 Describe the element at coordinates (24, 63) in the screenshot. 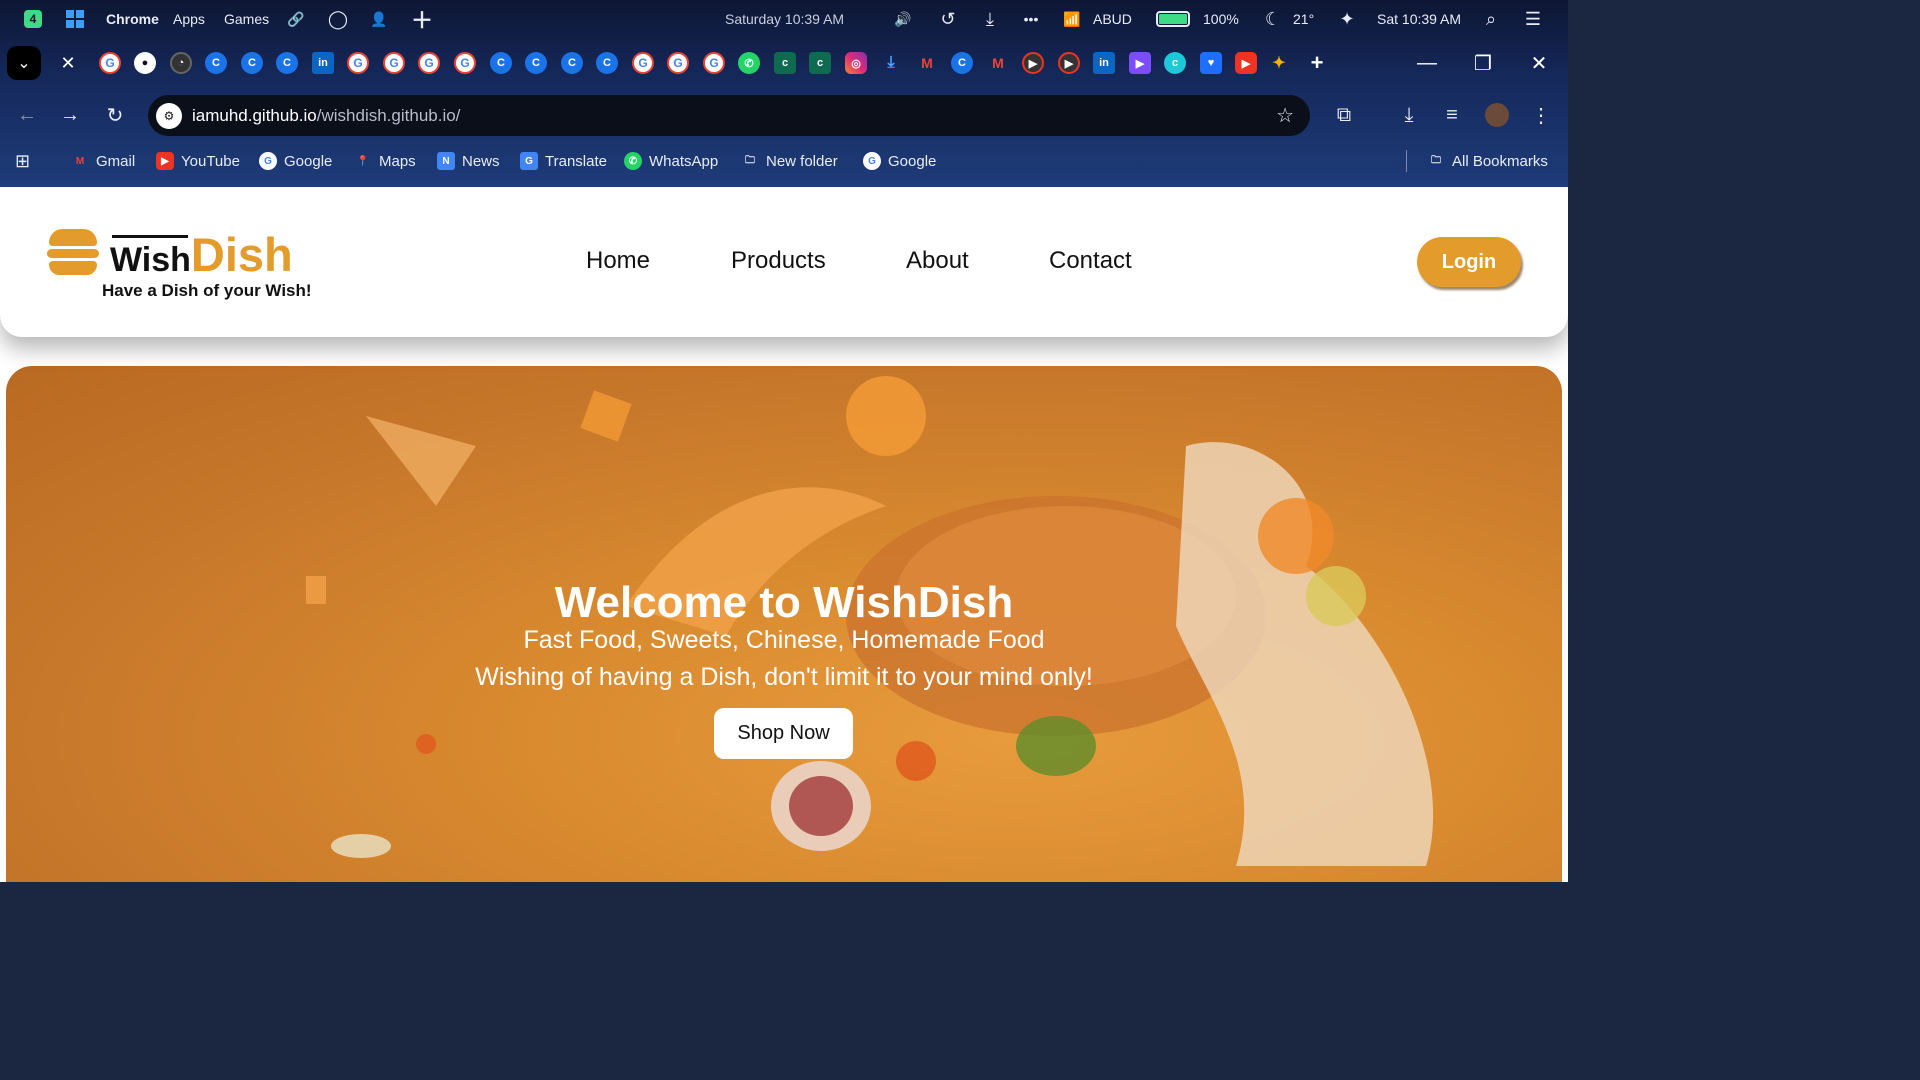

I see `tab-search-button: ⌄` at that location.